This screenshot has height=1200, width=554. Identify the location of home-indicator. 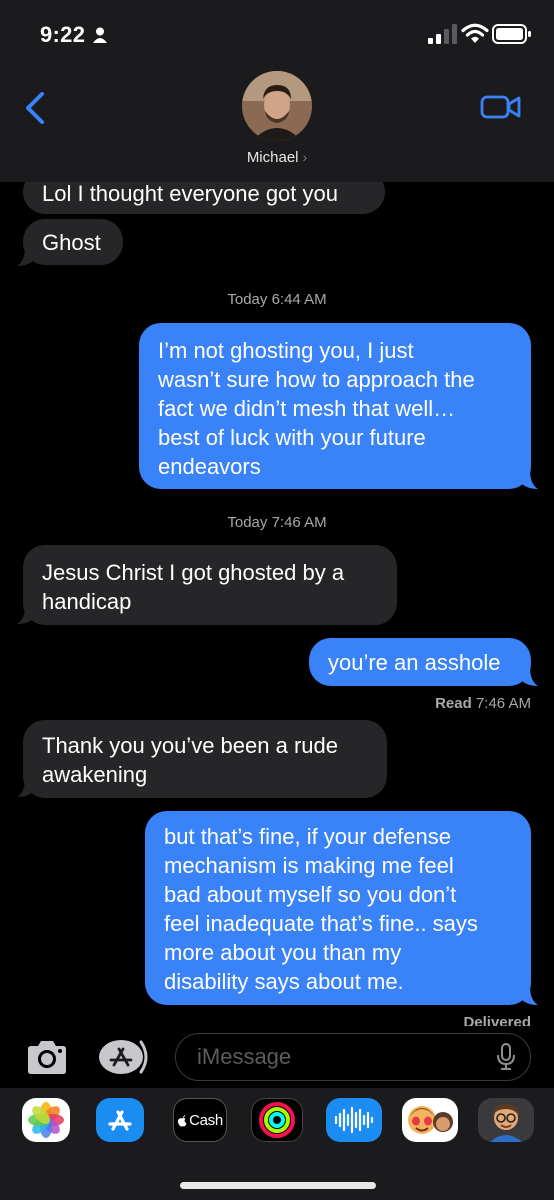
(278, 1185).